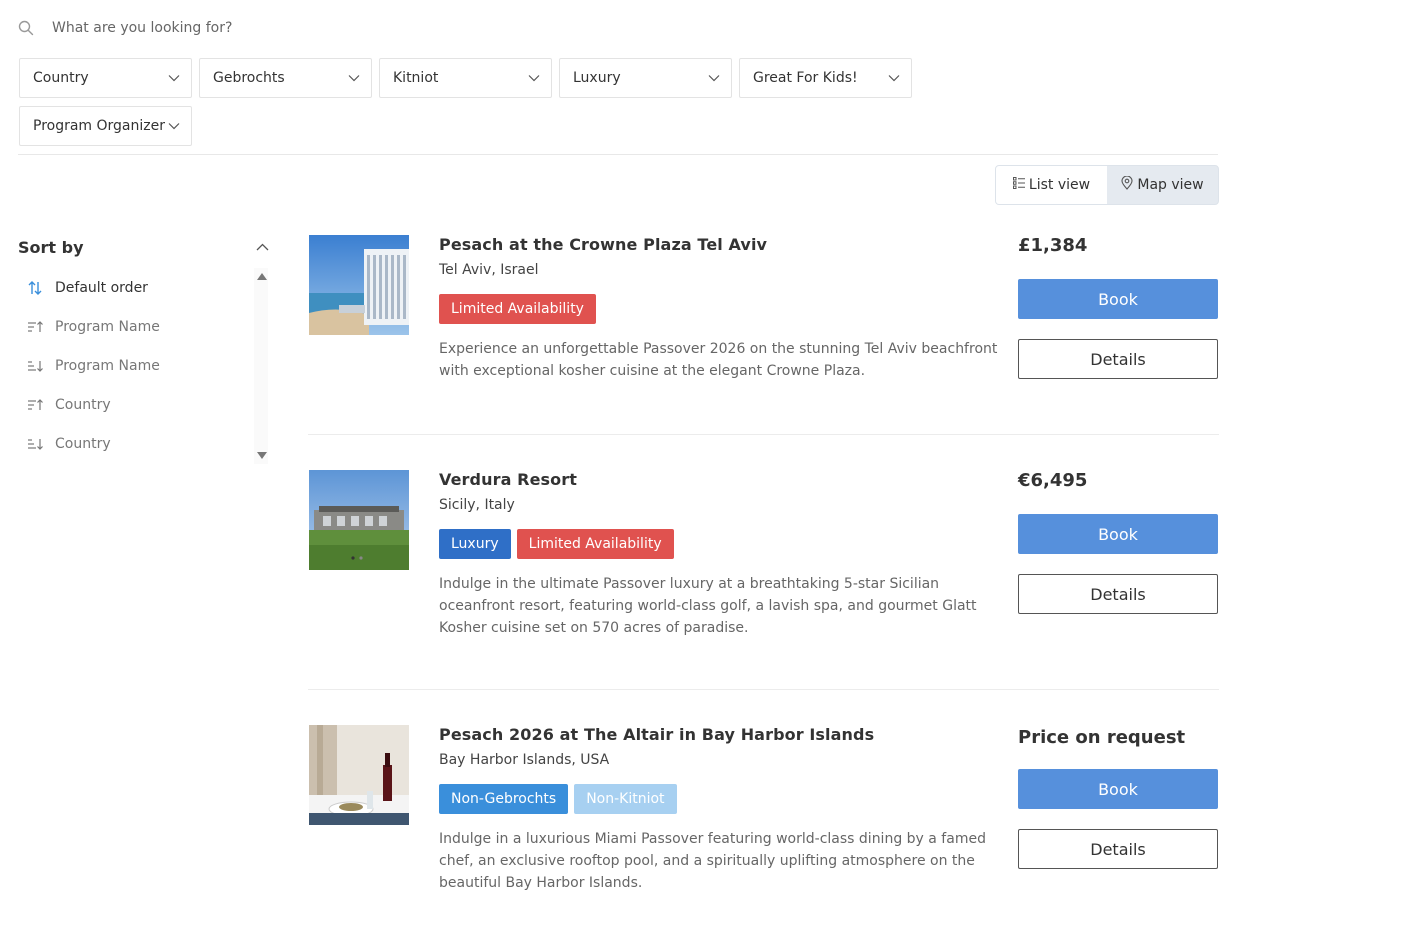  Describe the element at coordinates (1018, 185) in the screenshot. I see `list-icon` at that location.